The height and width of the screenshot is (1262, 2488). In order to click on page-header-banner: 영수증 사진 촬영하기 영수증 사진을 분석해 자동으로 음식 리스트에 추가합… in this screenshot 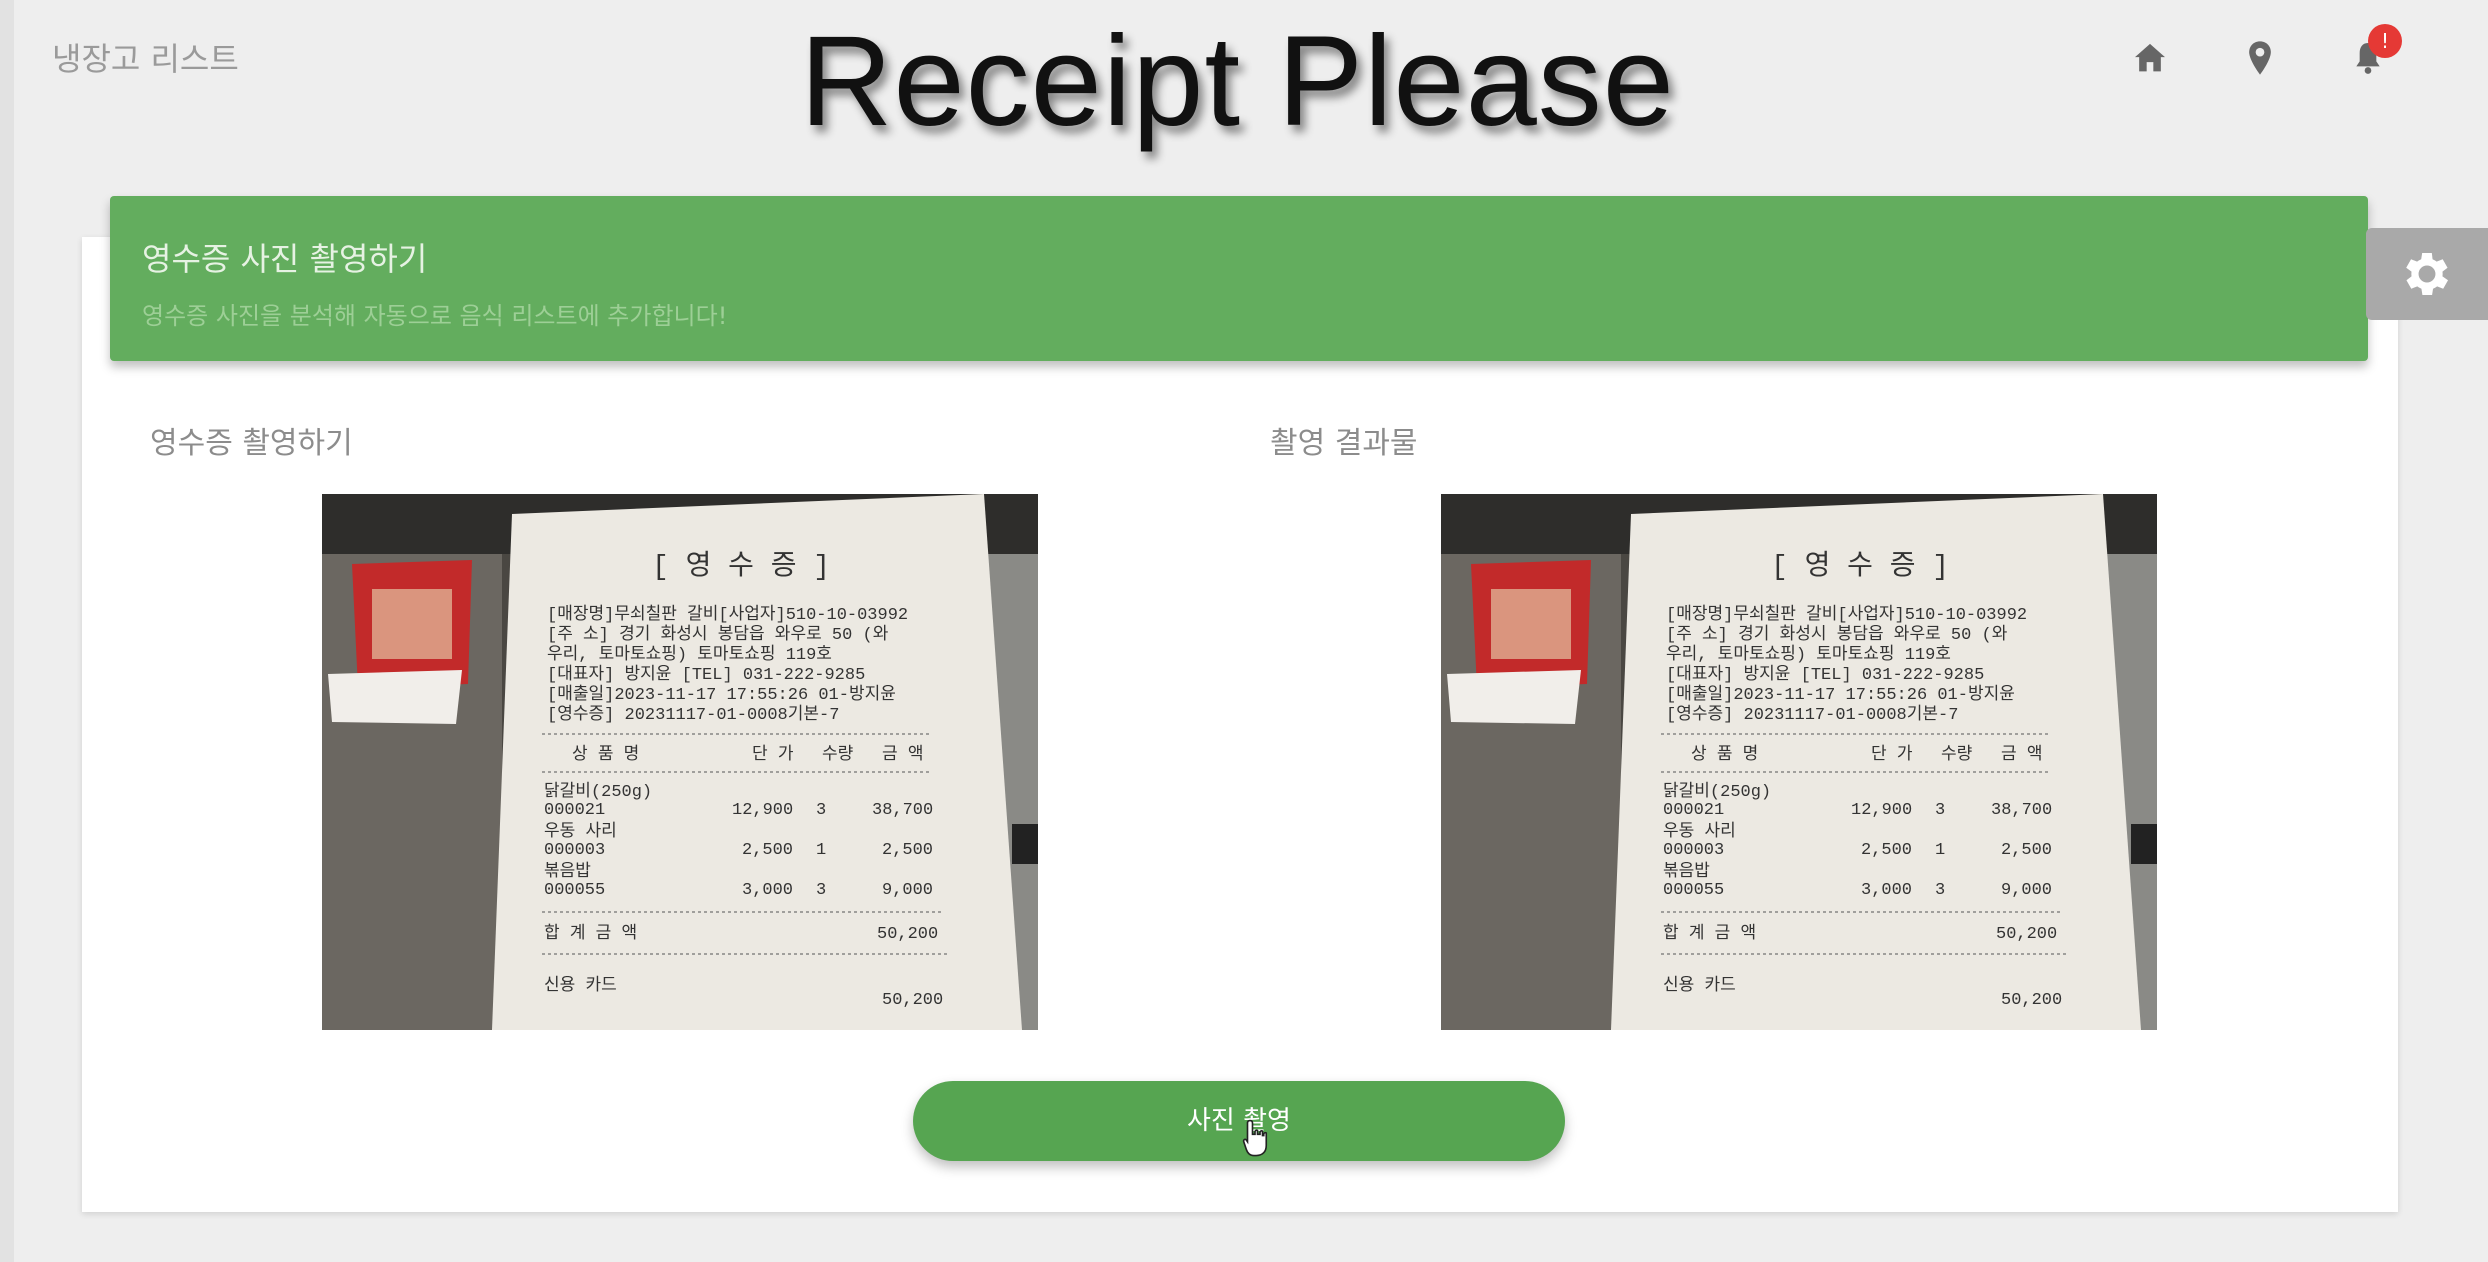, I will do `click(1239, 278)`.